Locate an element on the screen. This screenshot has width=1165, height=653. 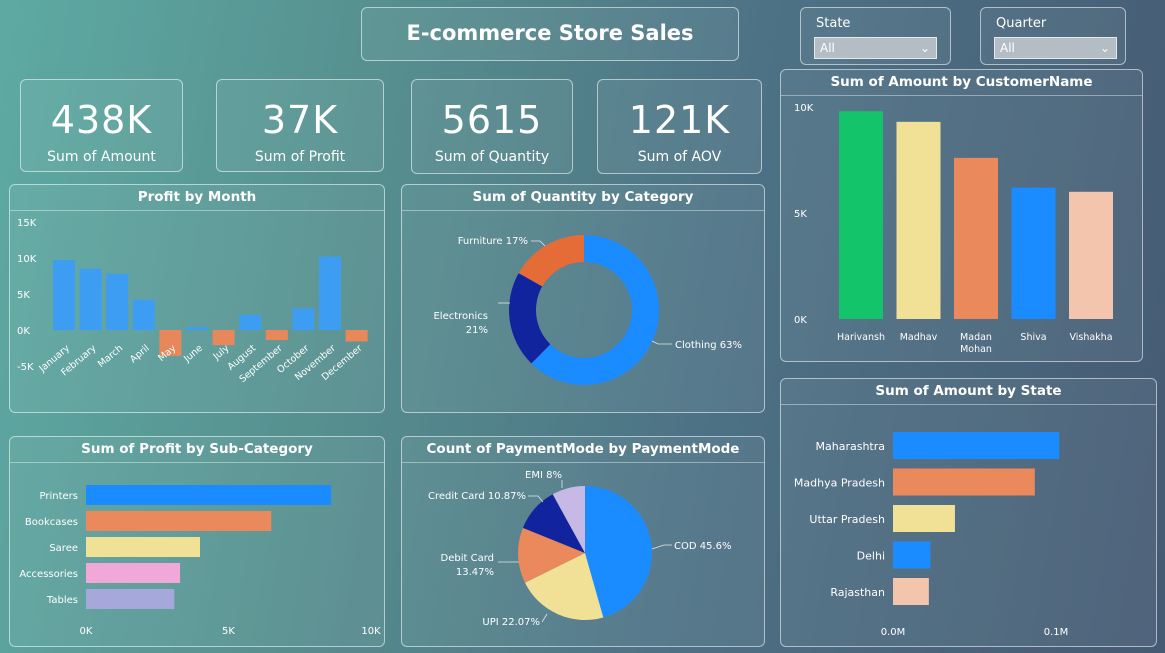
kpi-card-aov: 121K Sum of AOV is located at coordinates (679, 126).